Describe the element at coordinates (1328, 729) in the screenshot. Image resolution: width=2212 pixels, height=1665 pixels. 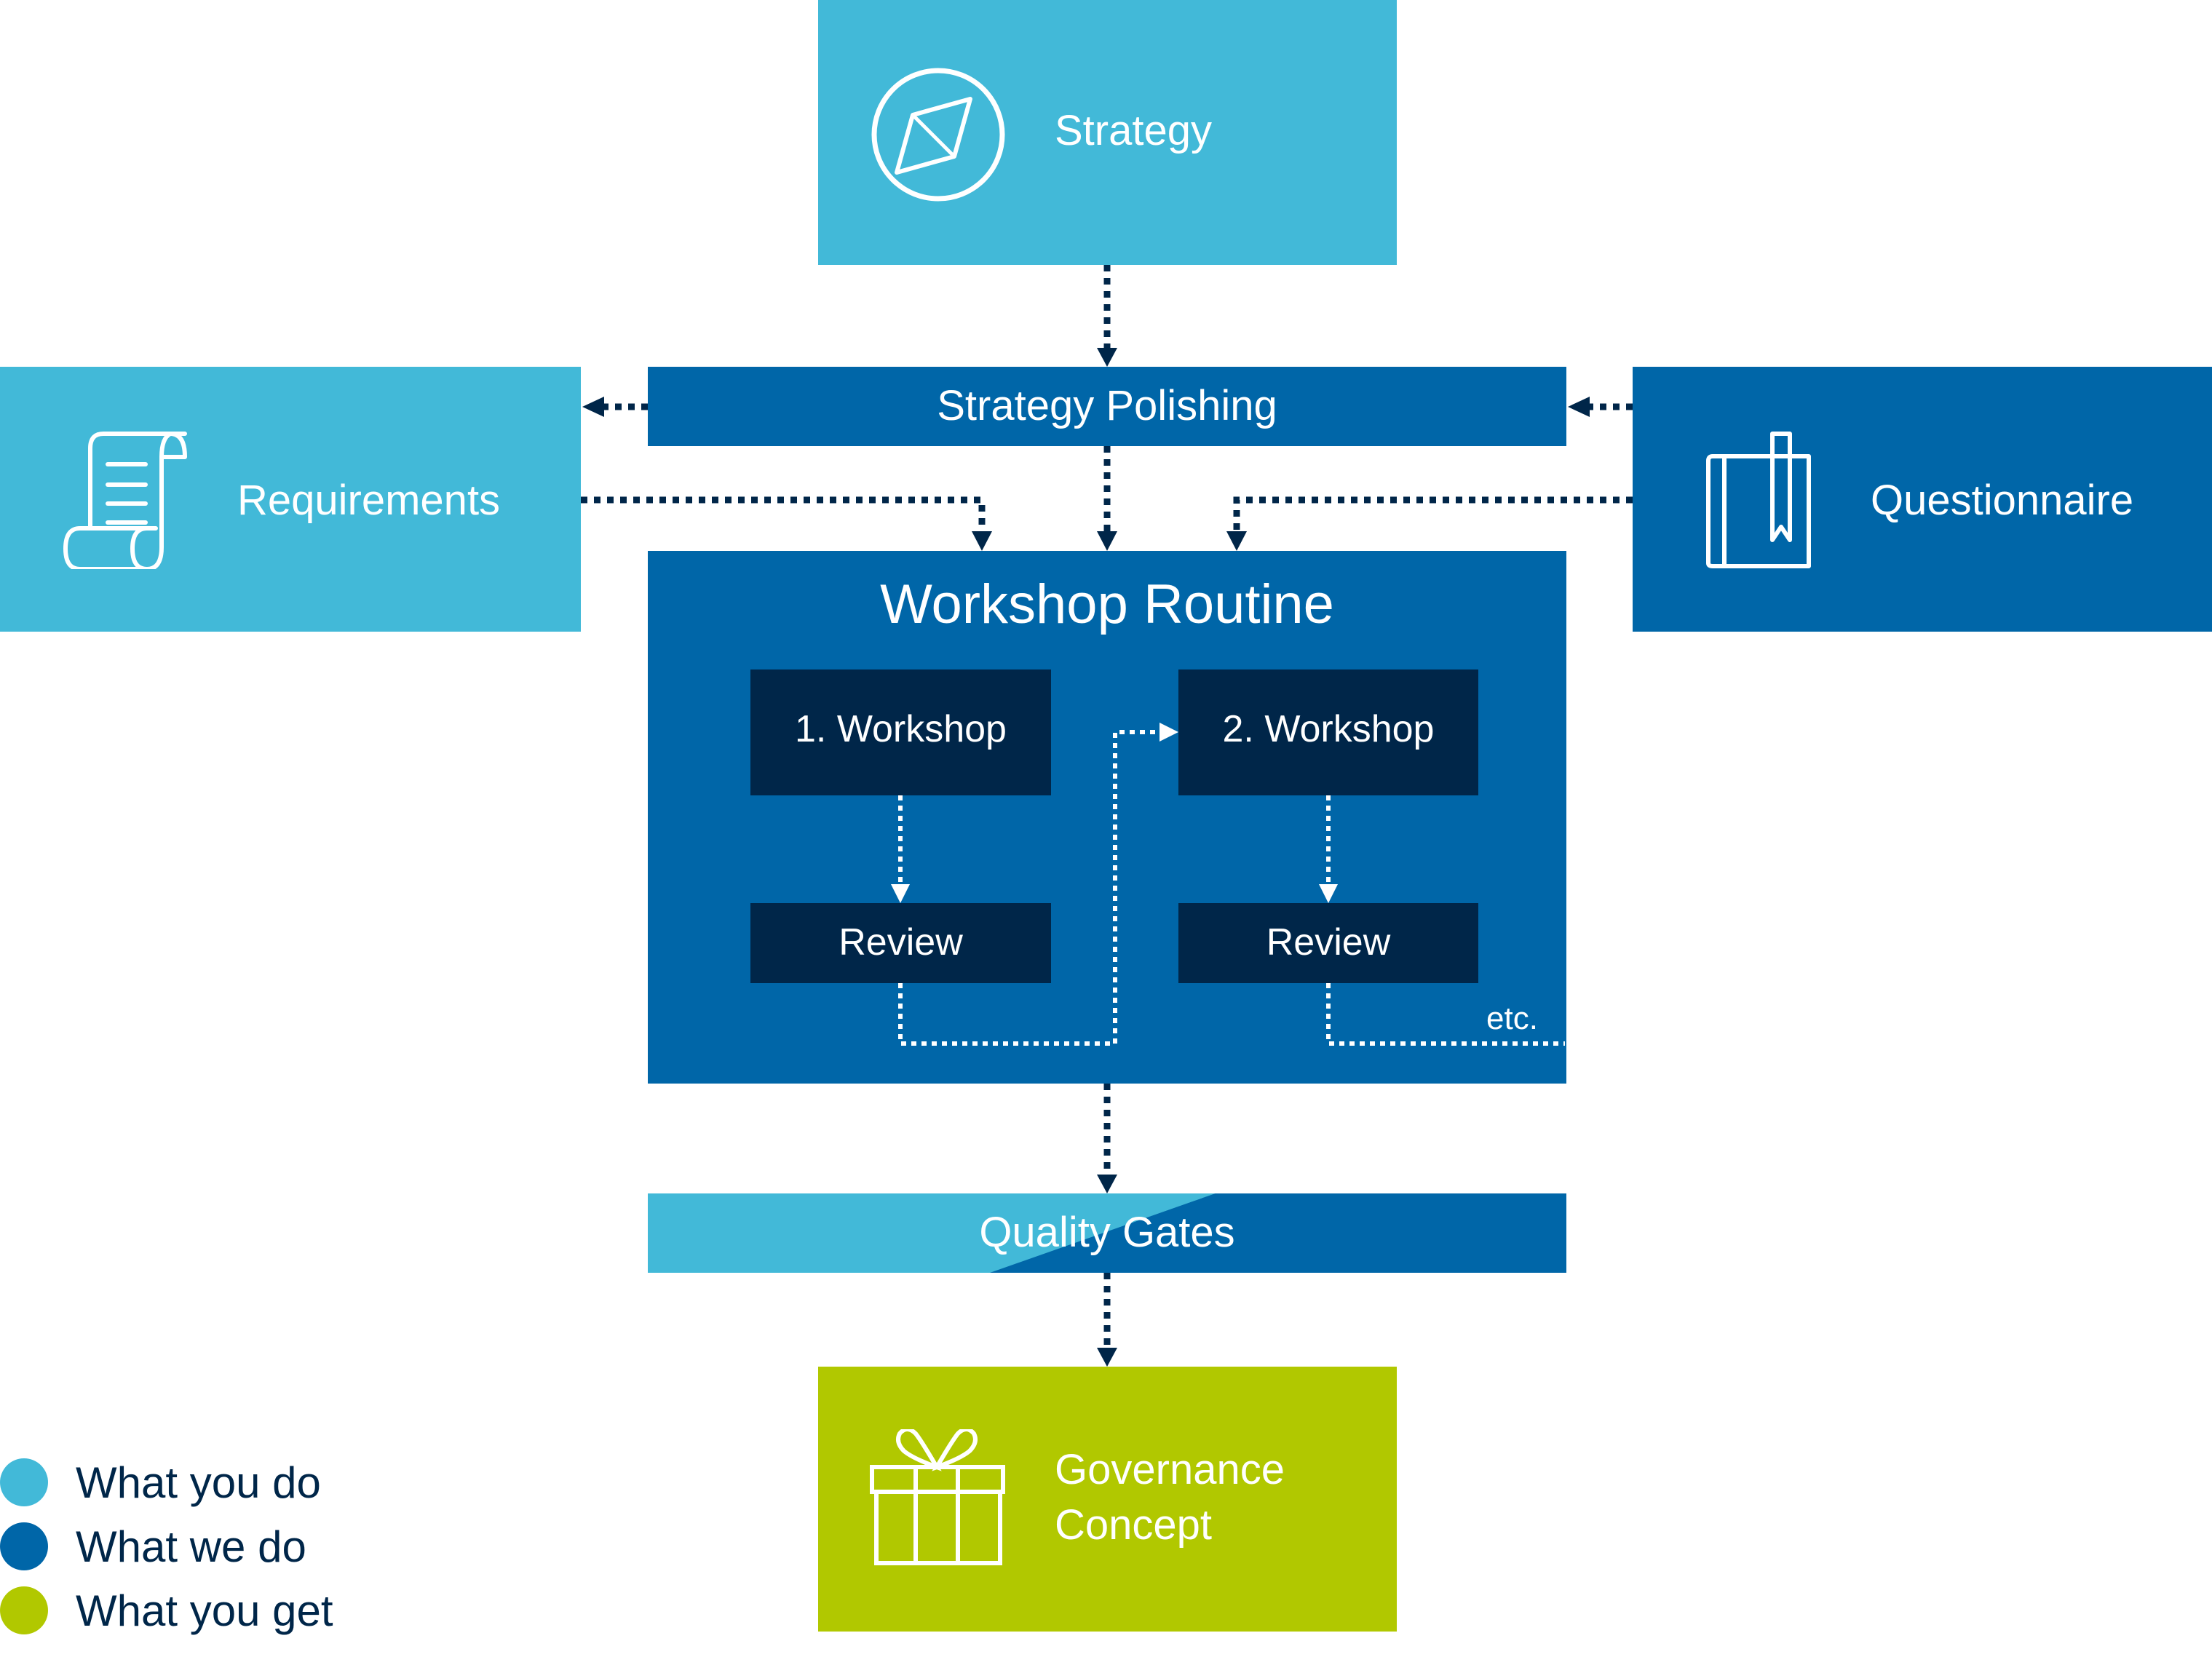
I see `workshop-2-label: 2. Workshop` at that location.